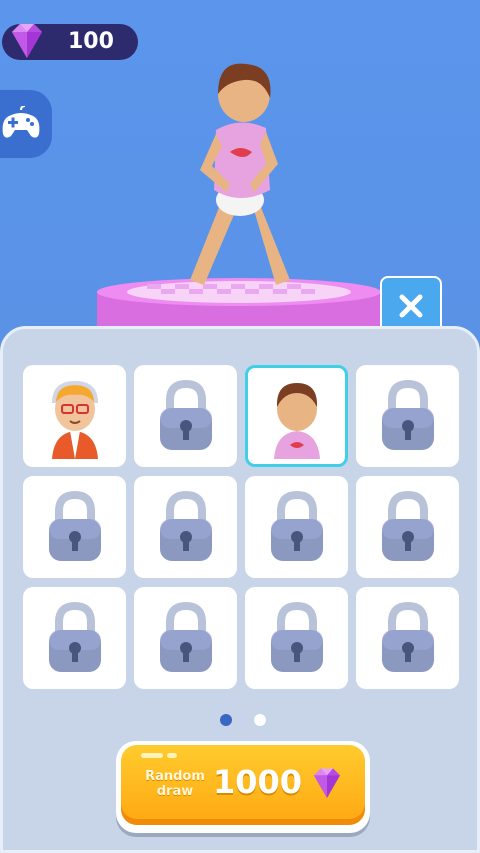 The height and width of the screenshot is (853, 480). What do you see at coordinates (175, 784) in the screenshot?
I see `random-draw-label: Random draw` at bounding box center [175, 784].